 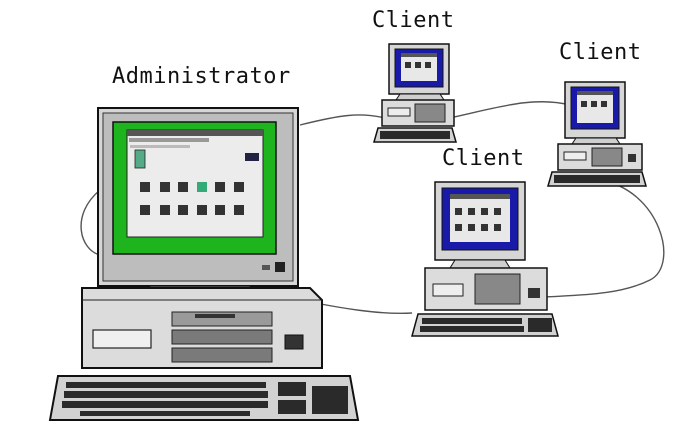 What do you see at coordinates (195, 183) in the screenshot?
I see `admin-app-window` at bounding box center [195, 183].